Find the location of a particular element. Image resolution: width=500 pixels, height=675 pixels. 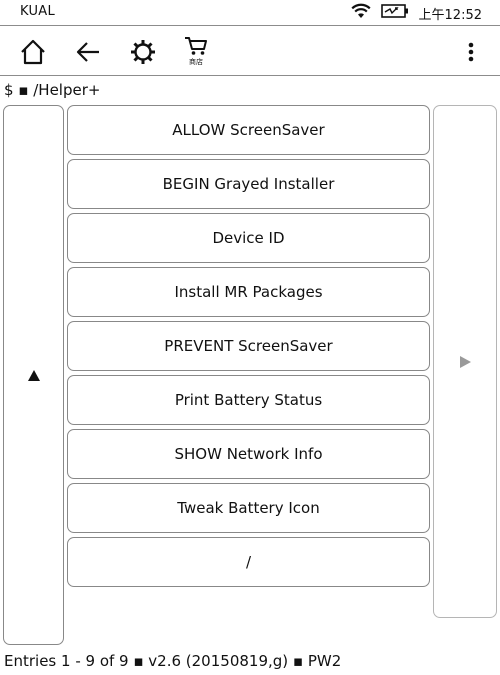

settings-gear-icon is located at coordinates (143, 52).